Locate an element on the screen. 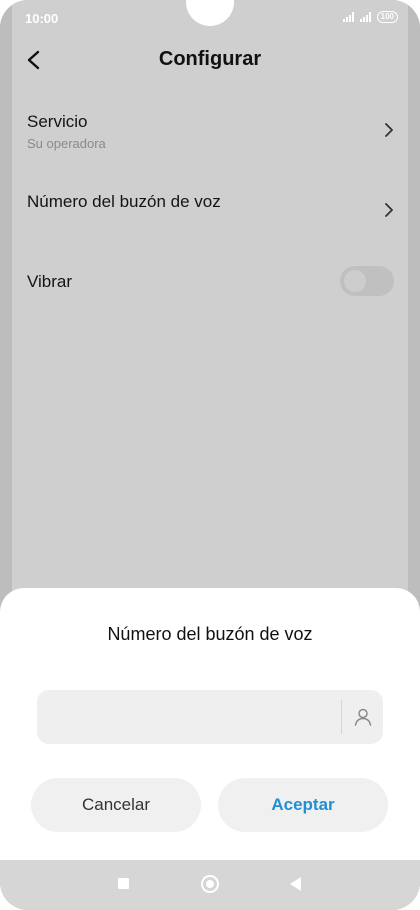  nav-recents-icon is located at coordinates (123, 883).